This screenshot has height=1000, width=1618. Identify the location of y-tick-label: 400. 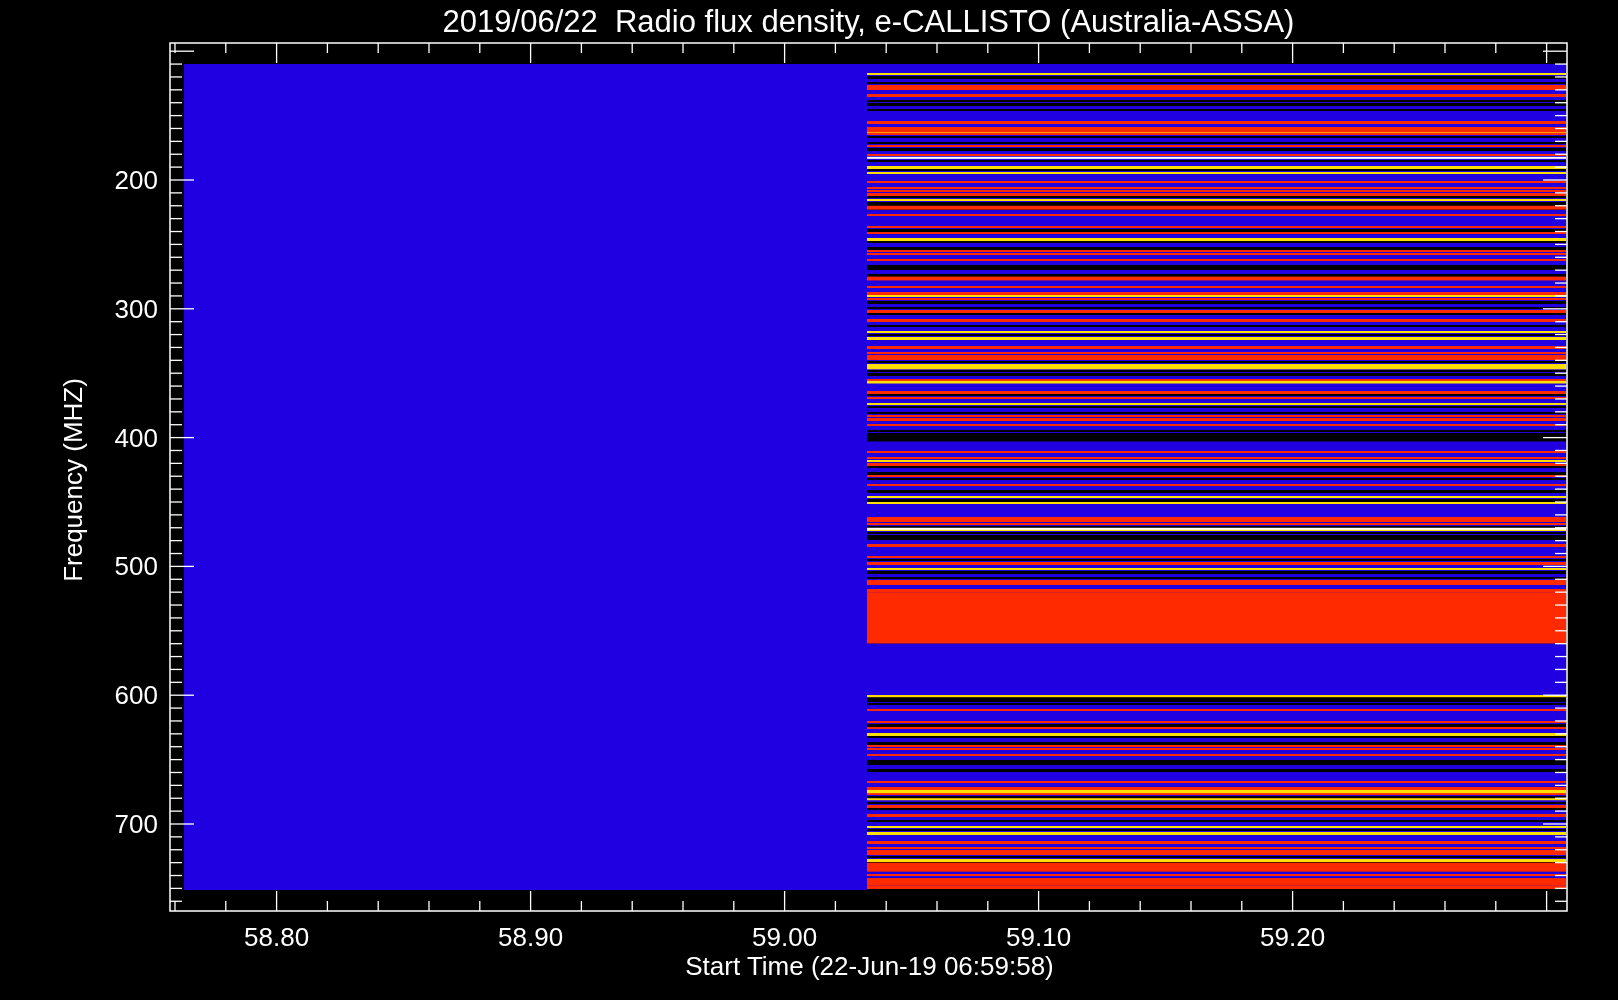
(136, 437).